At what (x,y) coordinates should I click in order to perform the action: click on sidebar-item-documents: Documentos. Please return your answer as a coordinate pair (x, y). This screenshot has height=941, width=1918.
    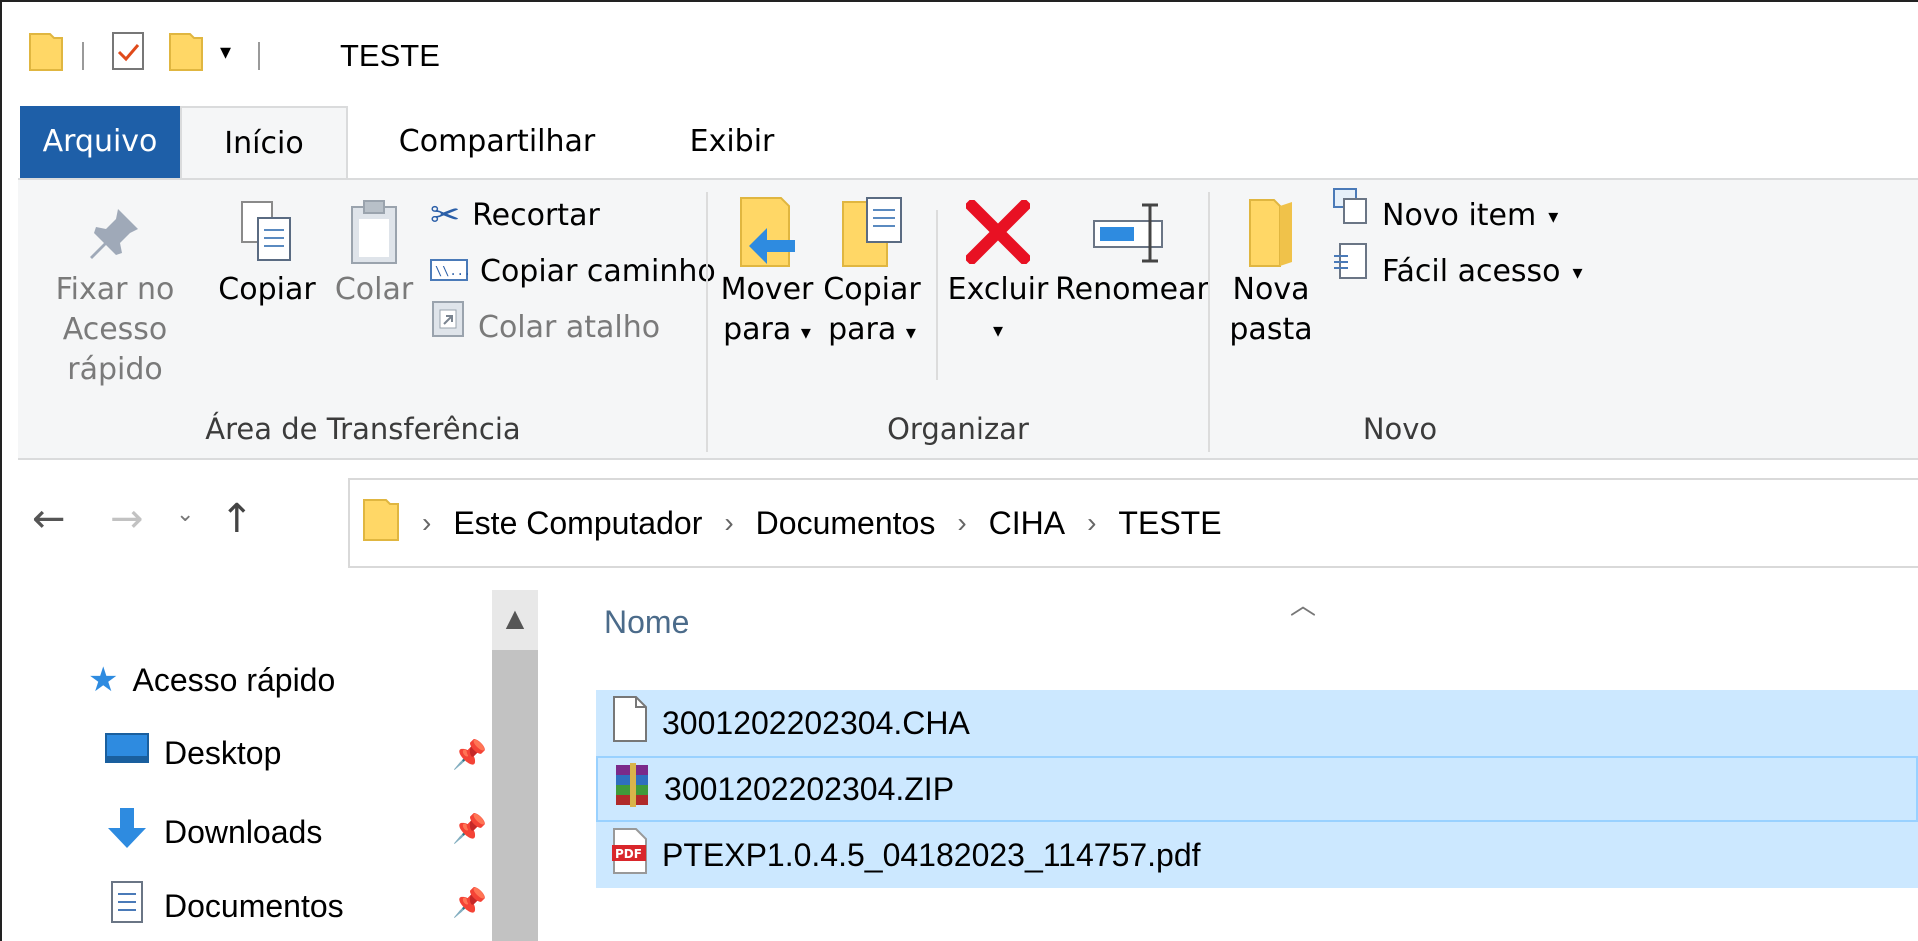
    Looking at the image, I should click on (224, 906).